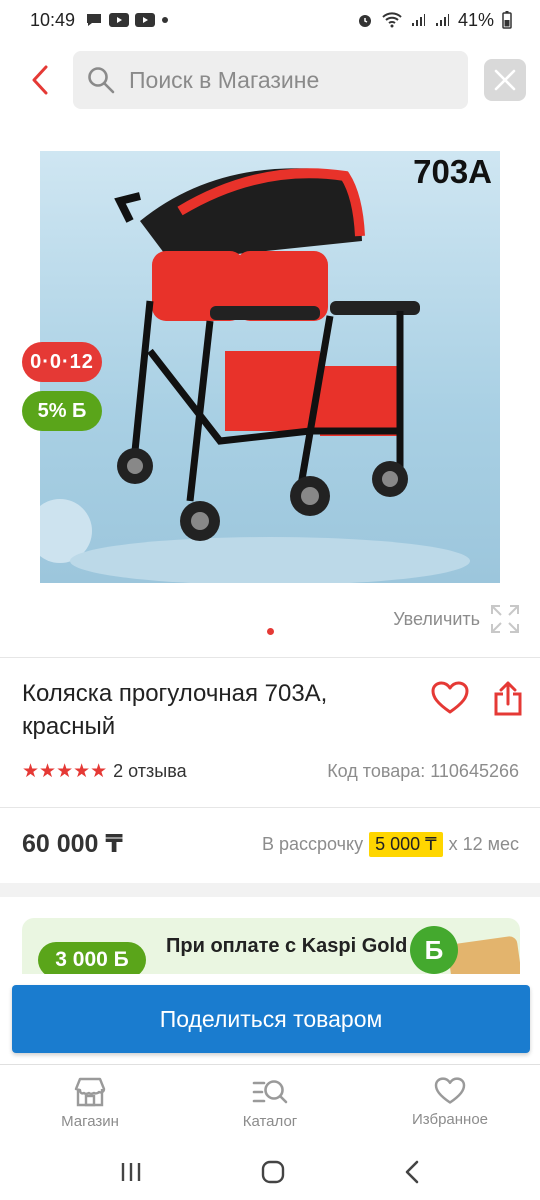 Image resolution: width=540 pixels, height=1200 pixels. What do you see at coordinates (392, 20) in the screenshot?
I see `wifi-icon` at bounding box center [392, 20].